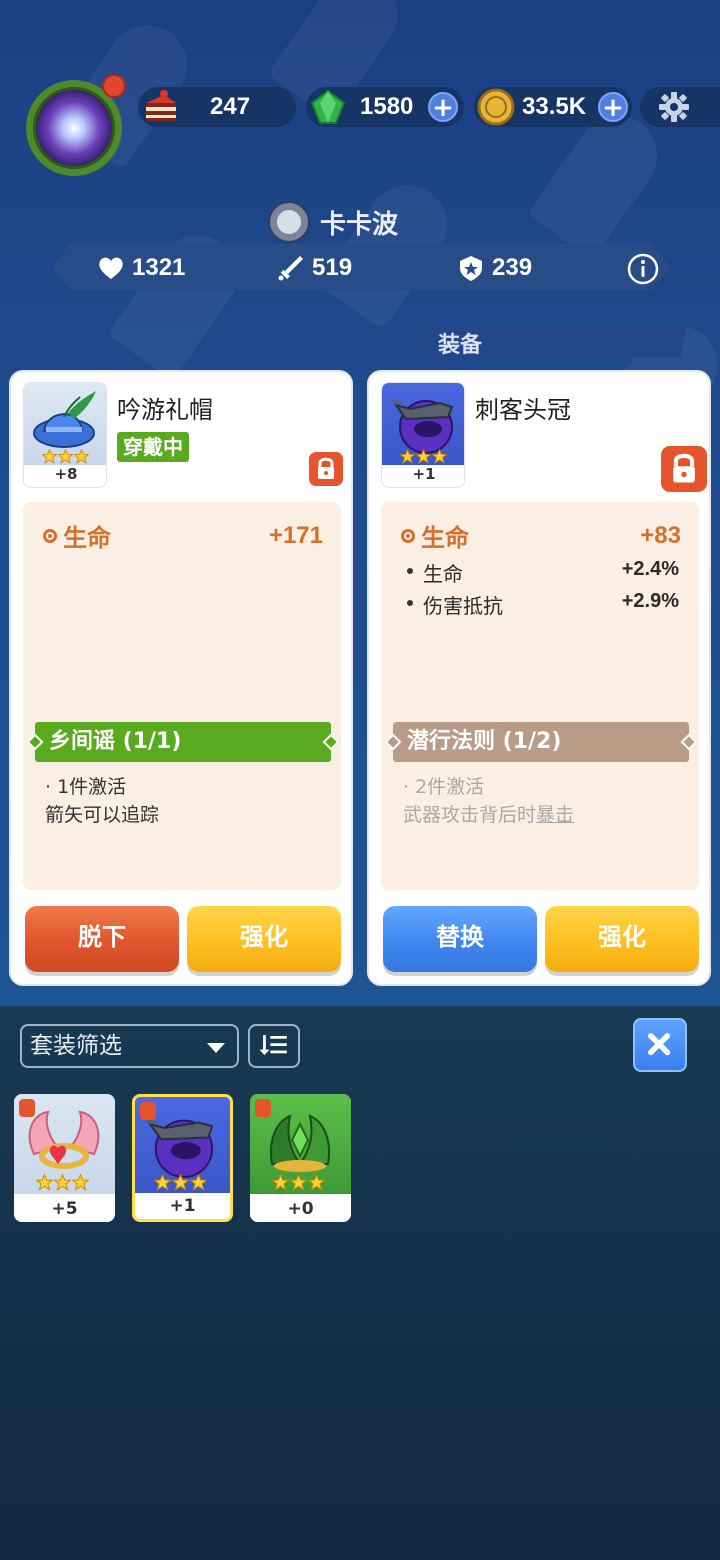 This screenshot has height=1560, width=720. Describe the element at coordinates (423, 425) in the screenshot. I see `assassin-helm-art` at that location.